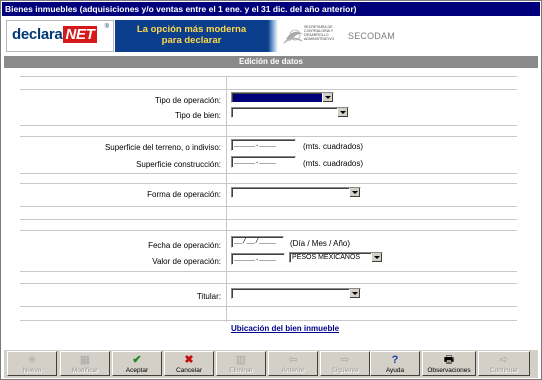  Describe the element at coordinates (184, 194) in the screenshot. I see `forma-operacion-label: Forma de operación:` at that location.